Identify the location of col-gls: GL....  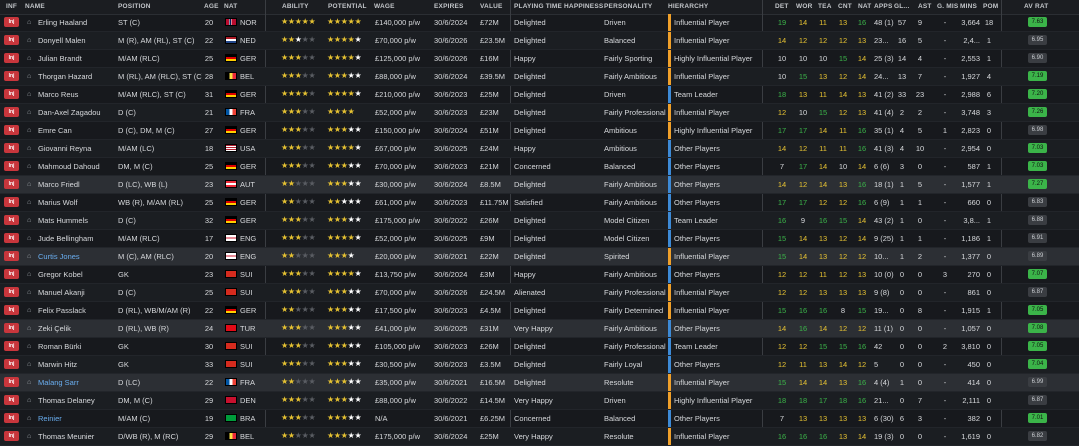
(901, 6).